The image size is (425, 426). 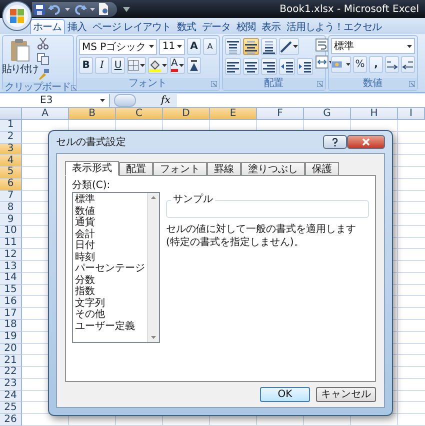 I want to click on column-header: B, so click(x=92, y=114).